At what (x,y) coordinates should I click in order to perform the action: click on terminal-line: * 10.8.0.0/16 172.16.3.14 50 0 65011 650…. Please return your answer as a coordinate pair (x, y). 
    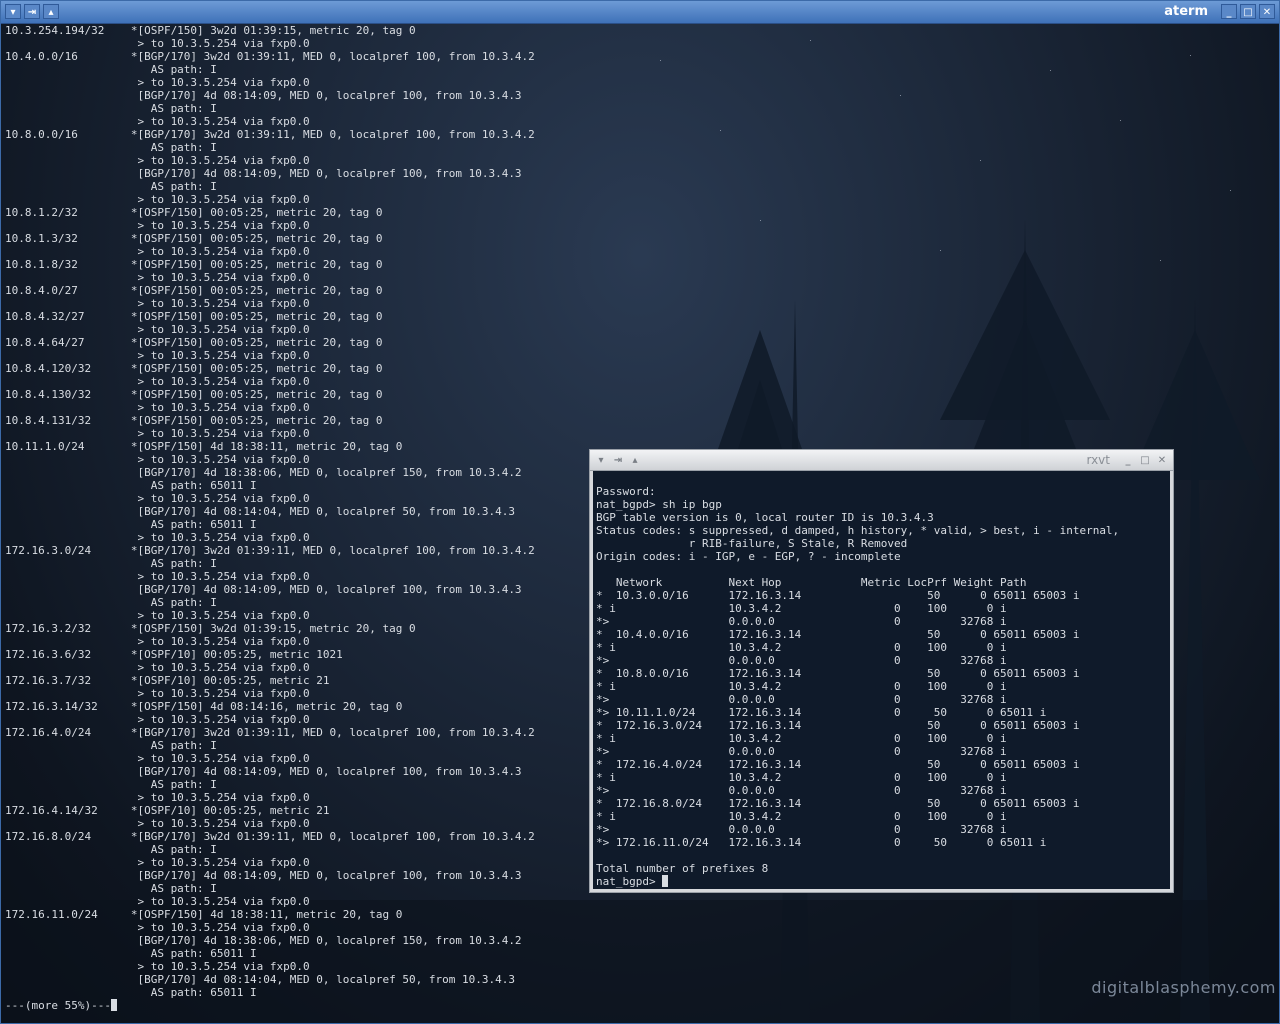
    Looking at the image, I should click on (838, 673).